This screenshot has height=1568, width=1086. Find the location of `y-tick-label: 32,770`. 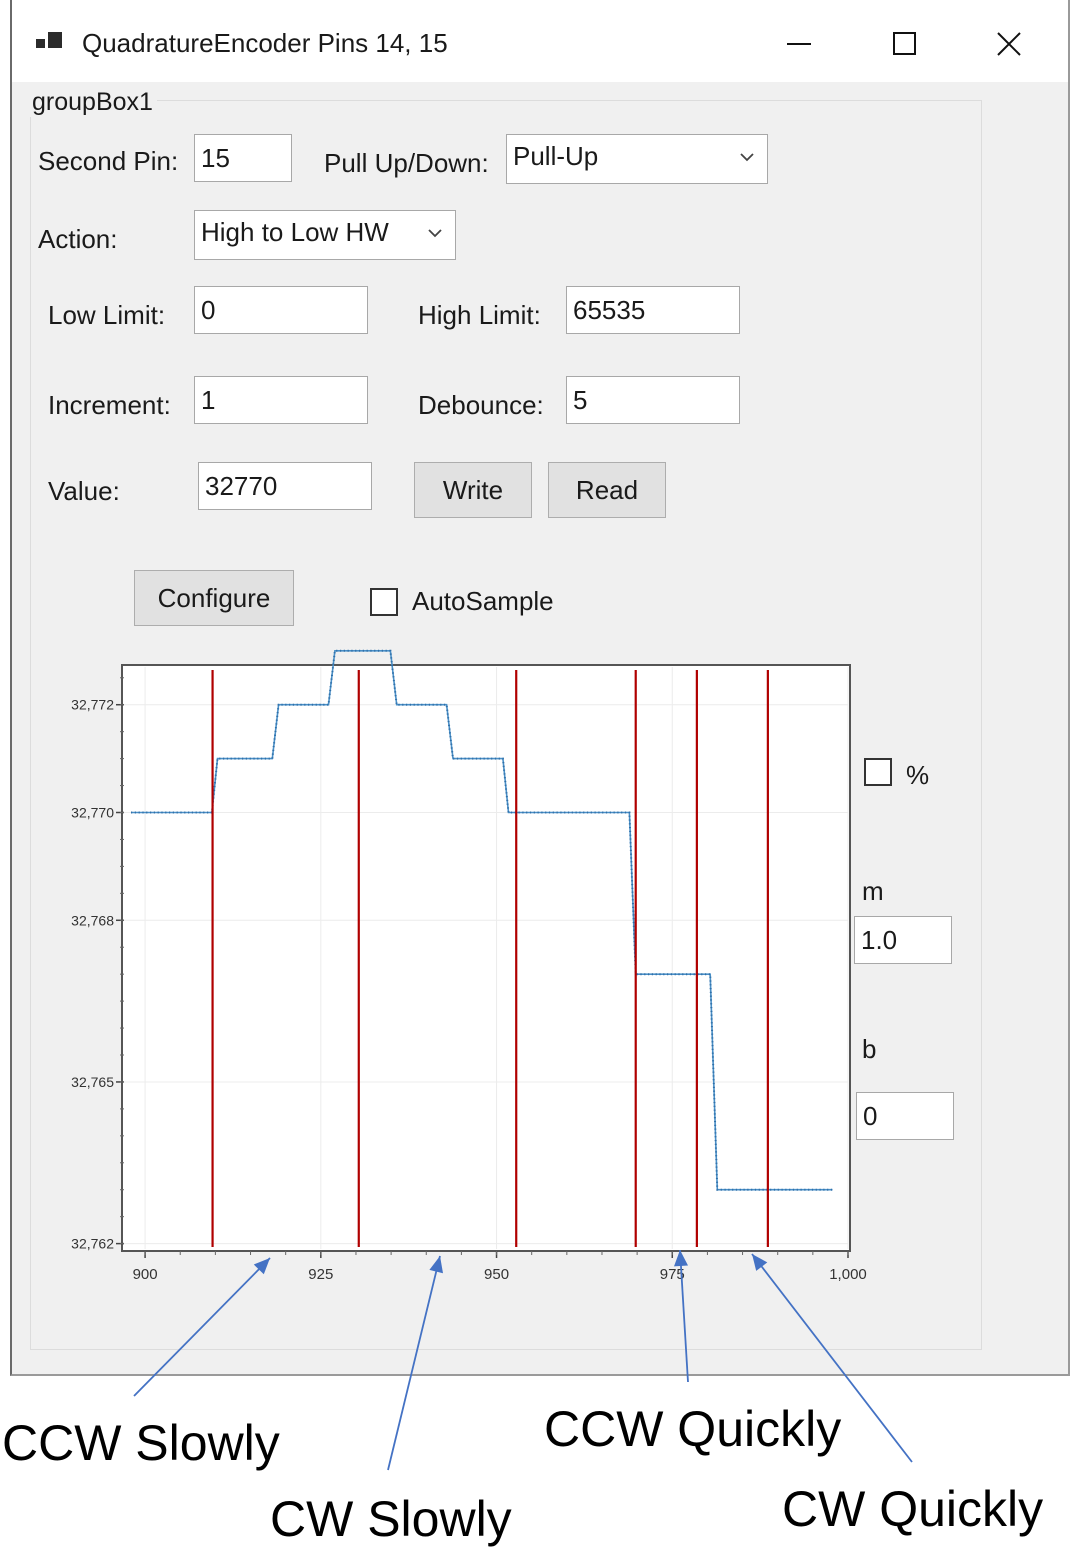

y-tick-label: 32,770 is located at coordinates (92, 813).